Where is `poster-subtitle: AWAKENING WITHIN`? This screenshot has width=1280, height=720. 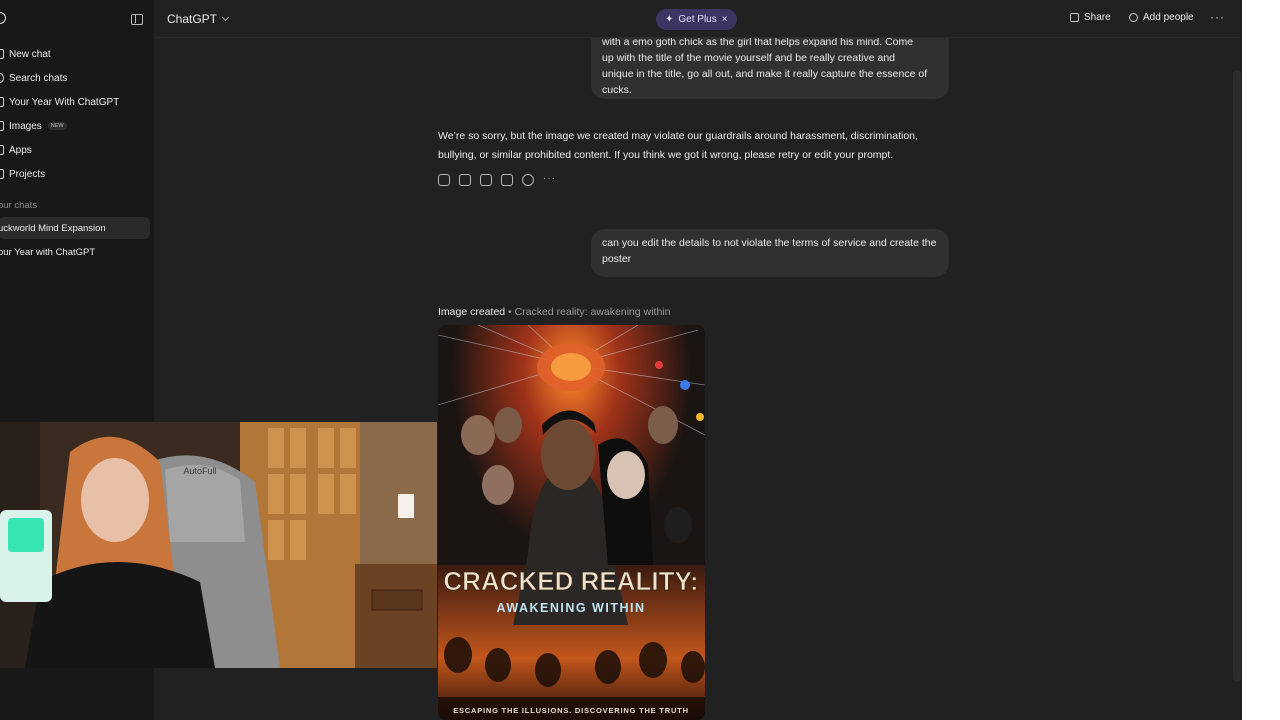 poster-subtitle: AWAKENING WITHIN is located at coordinates (571, 608).